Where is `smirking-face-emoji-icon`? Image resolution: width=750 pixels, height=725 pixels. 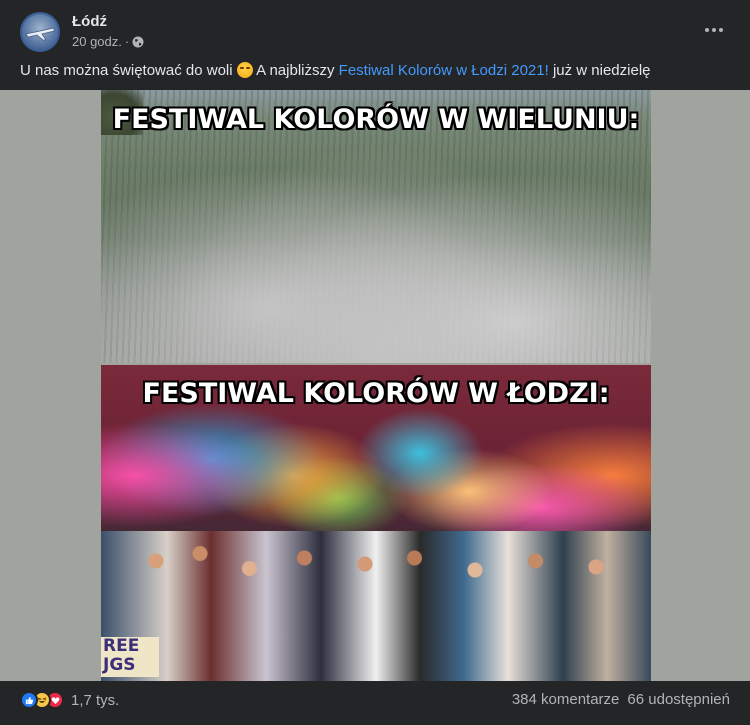 smirking-face-emoji-icon is located at coordinates (244, 70).